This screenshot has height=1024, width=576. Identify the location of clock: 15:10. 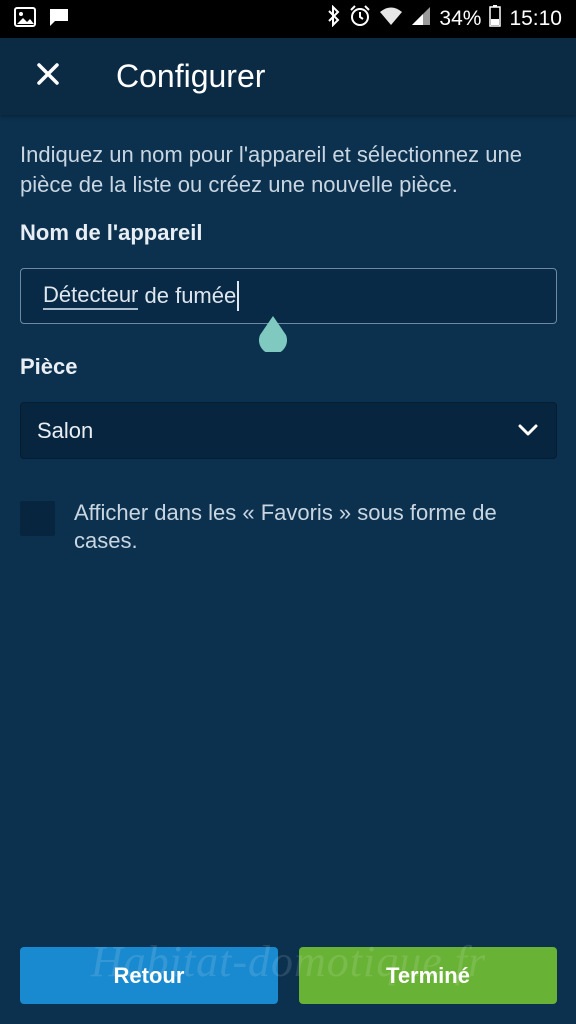
(535, 18).